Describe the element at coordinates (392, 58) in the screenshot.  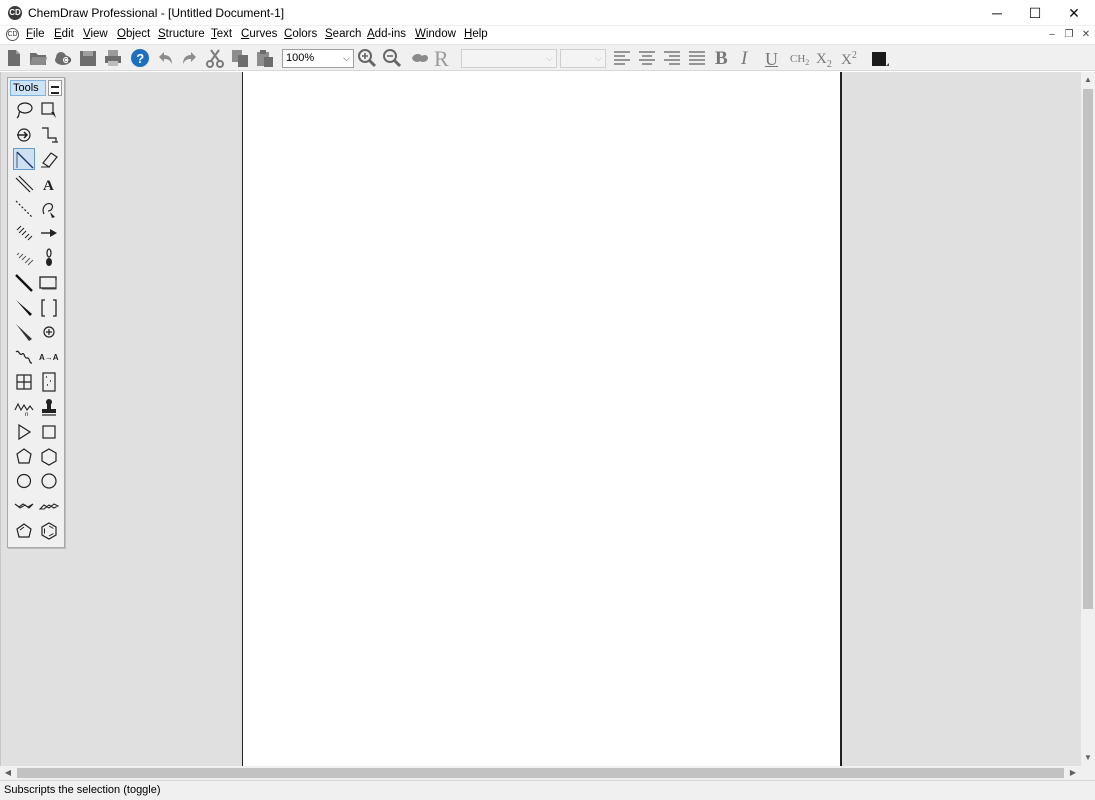
I see `zoom-out-icon` at that location.